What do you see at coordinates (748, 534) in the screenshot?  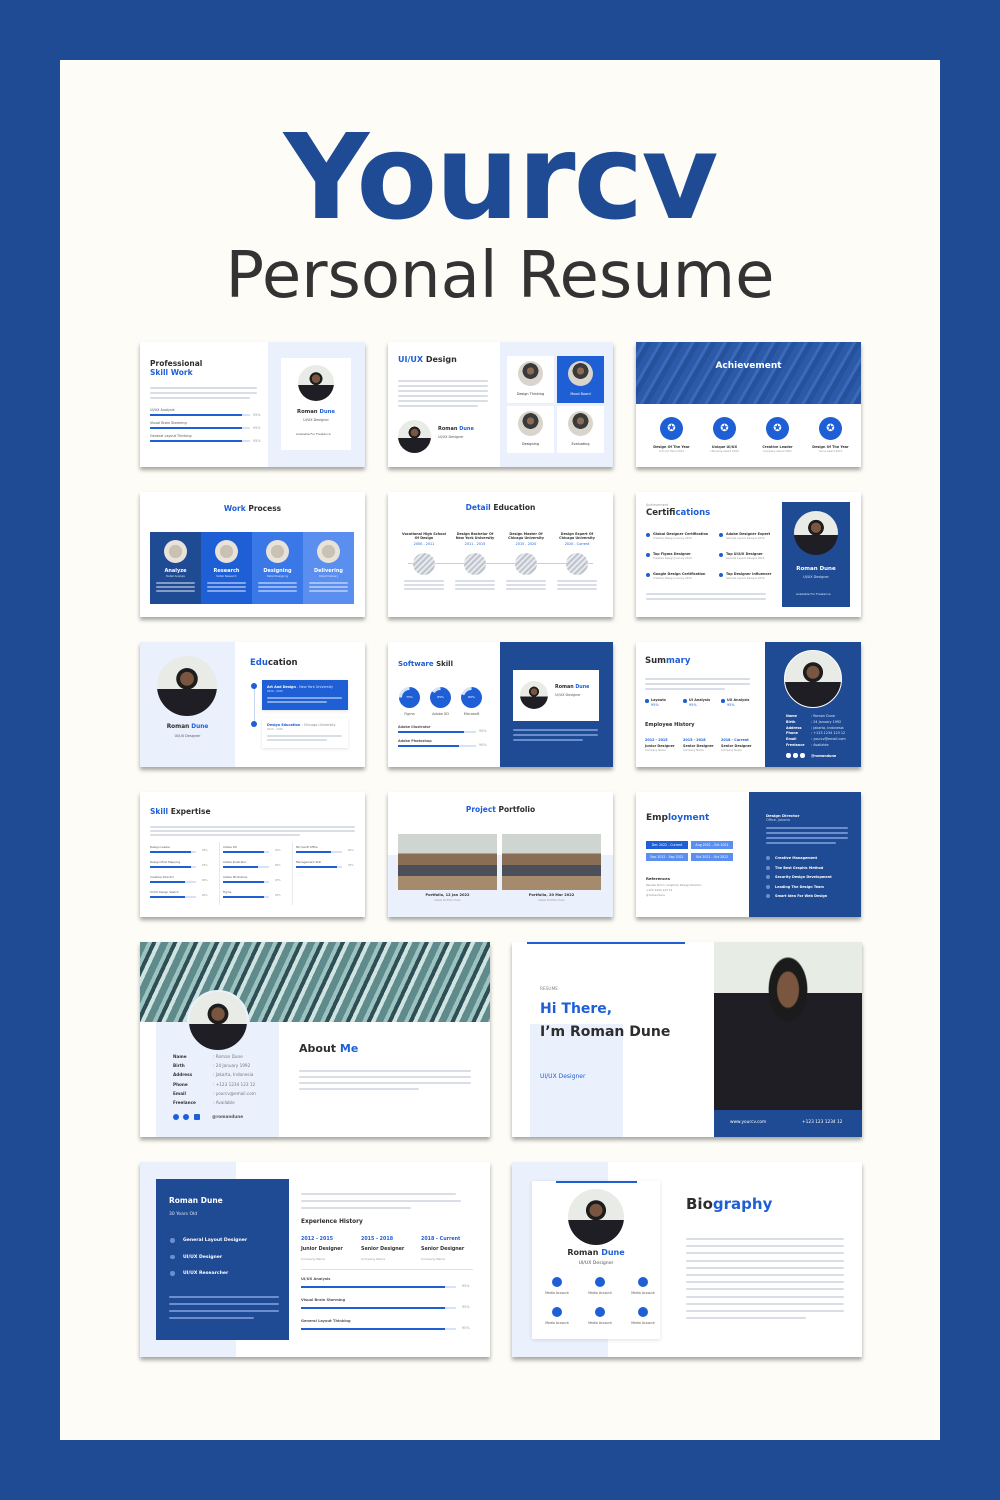 I see `cert-label: Adobe Designer Expert` at bounding box center [748, 534].